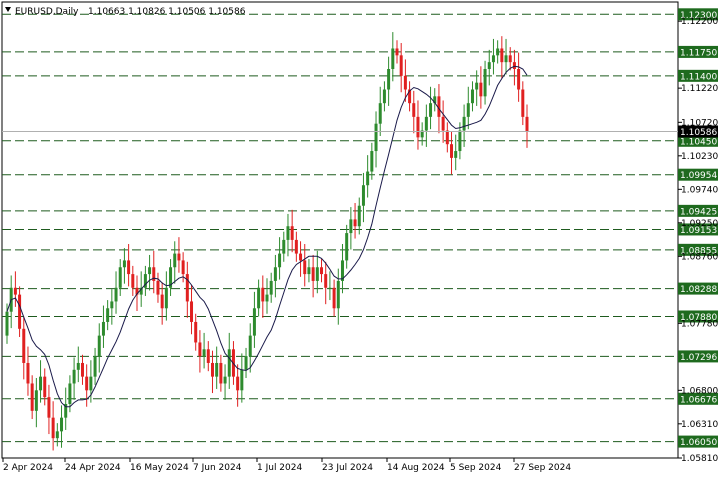  I want to click on time-tick-label: 5 Sep 2024, so click(476, 468).